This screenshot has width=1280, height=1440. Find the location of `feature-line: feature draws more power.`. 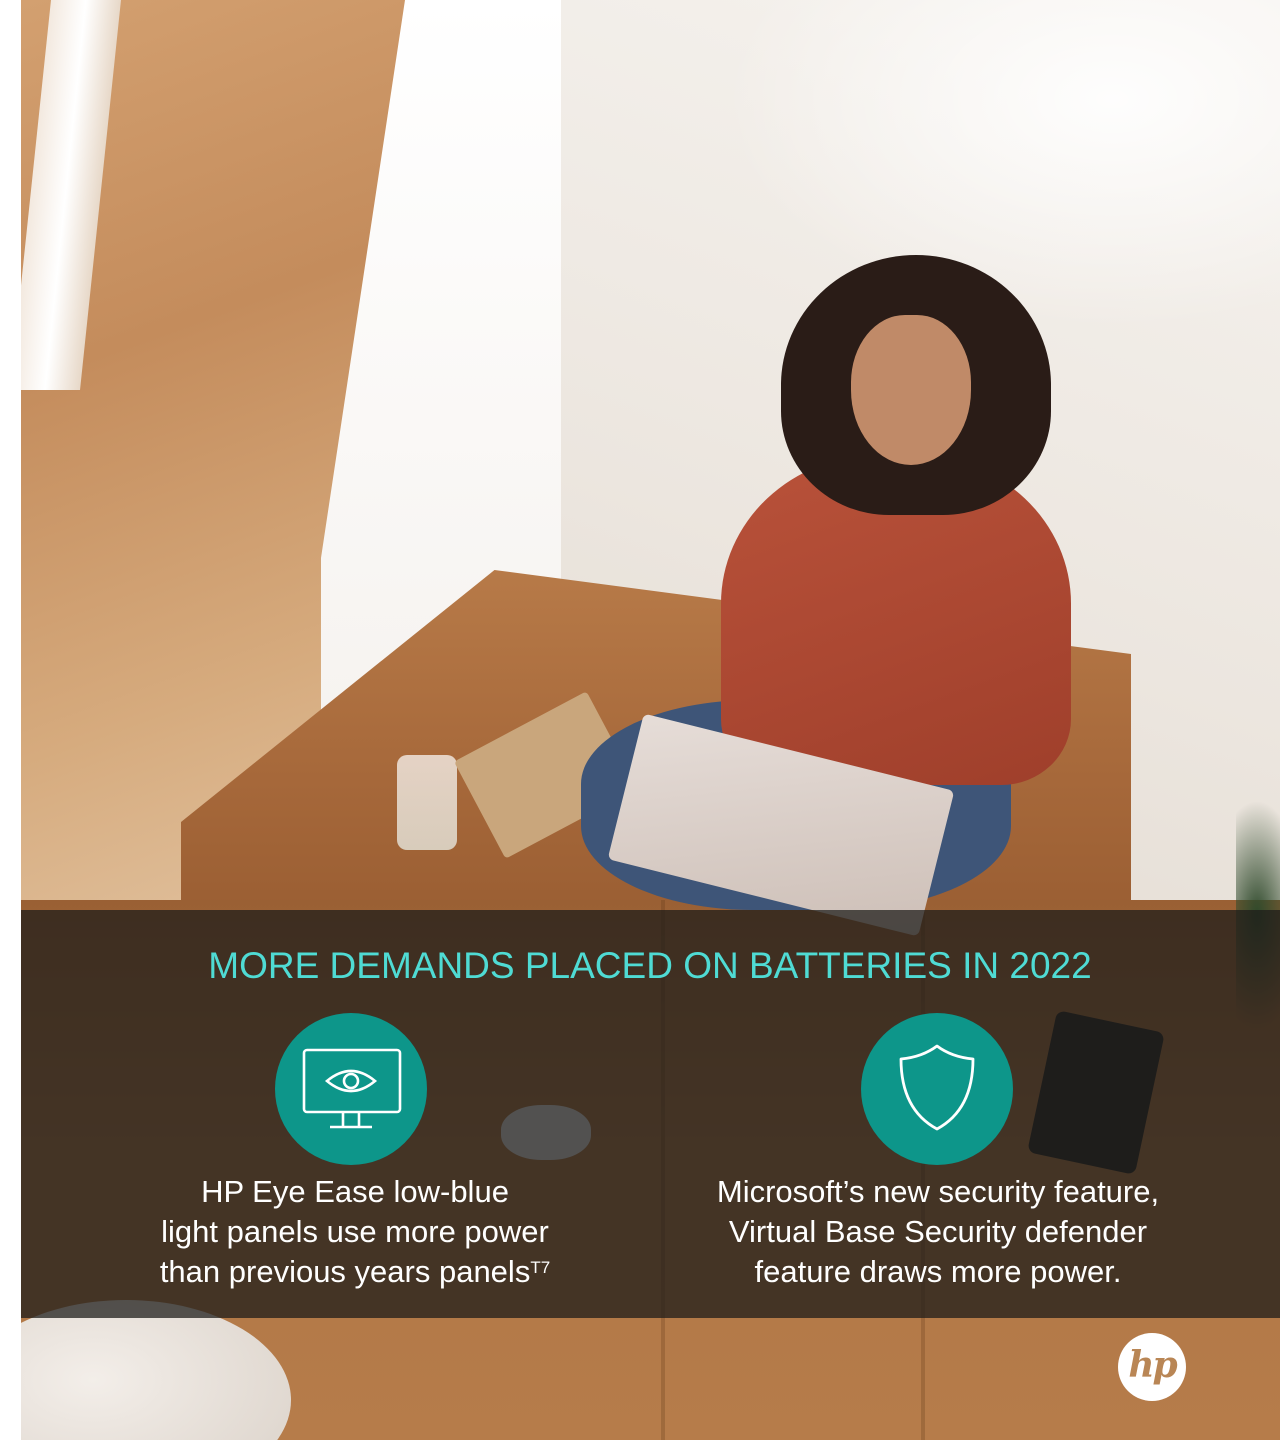

feature-line: feature draws more power. is located at coordinates (938, 1271).